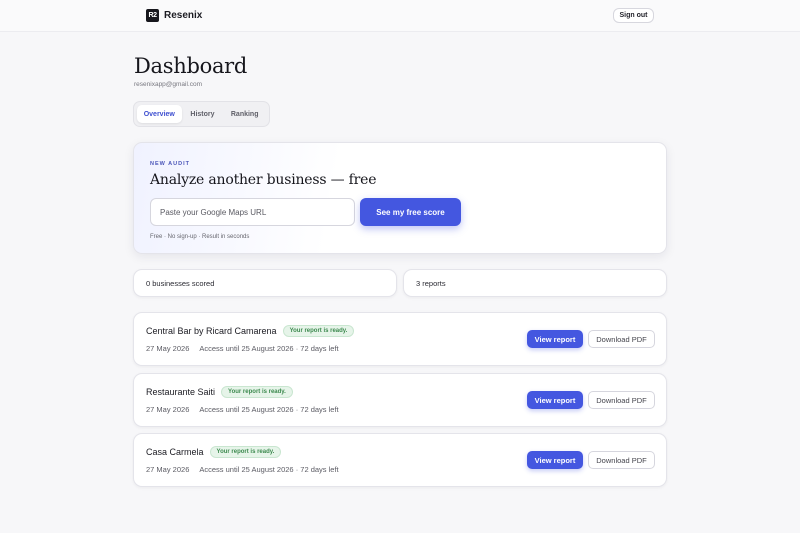  I want to click on reports-count-stat: 3 reports, so click(535, 283).